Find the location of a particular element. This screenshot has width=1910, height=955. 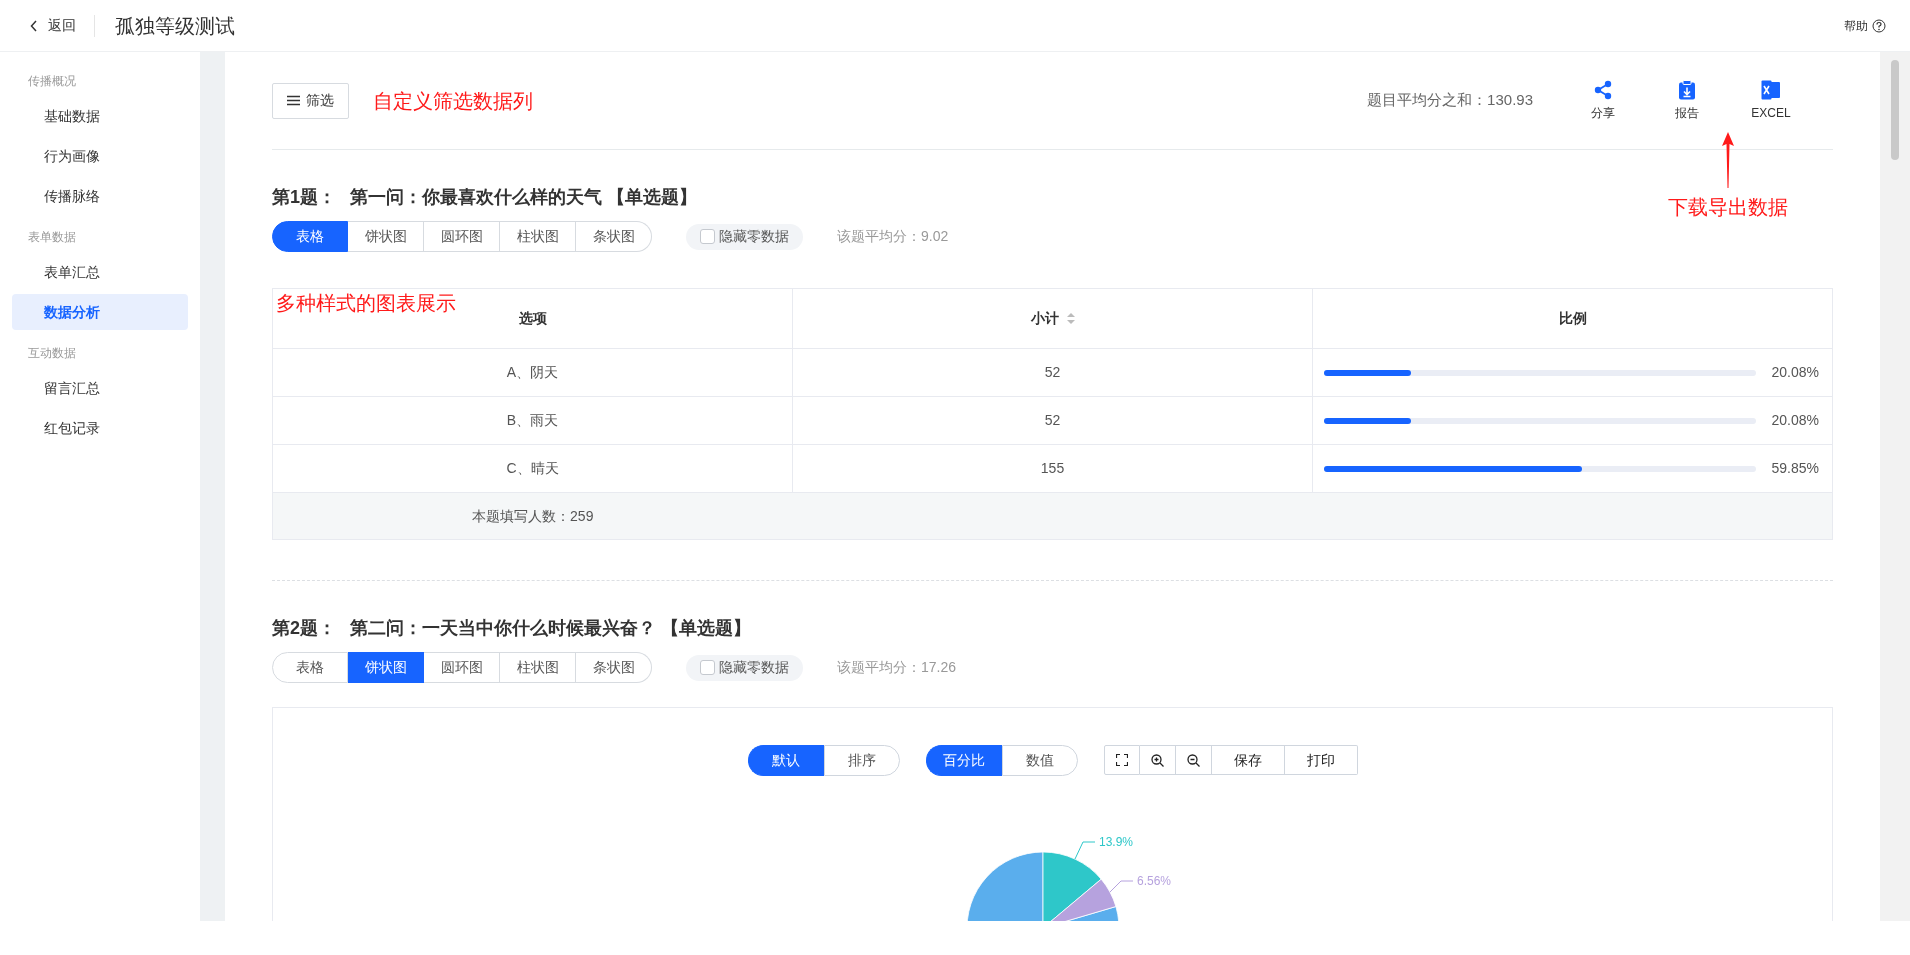

question-number: 第2题： is located at coordinates (304, 628).